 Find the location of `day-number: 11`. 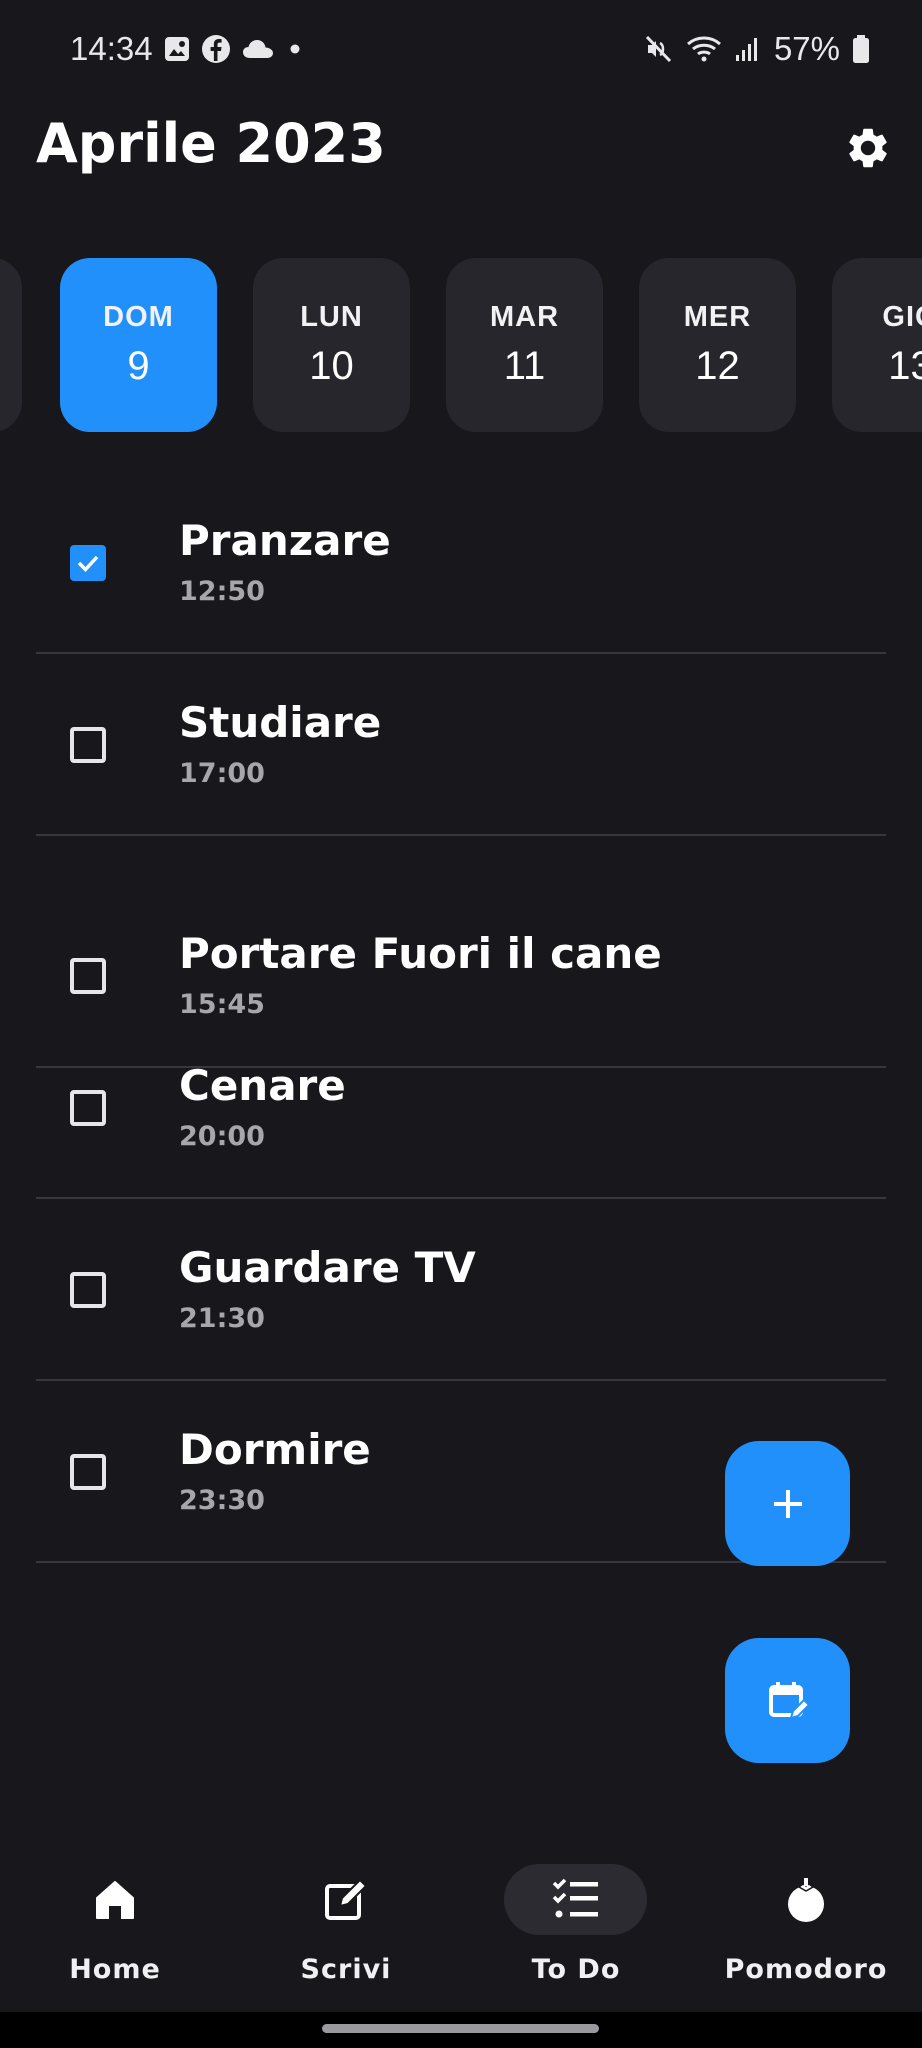

day-number: 11 is located at coordinates (524, 366).